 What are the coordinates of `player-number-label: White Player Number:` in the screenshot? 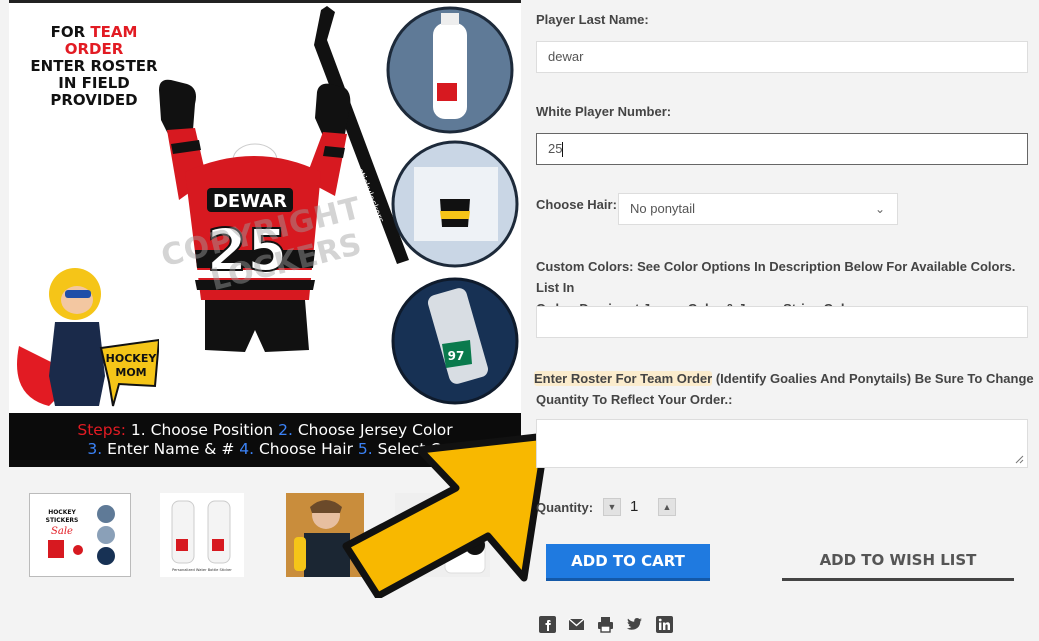 It's located at (604, 111).